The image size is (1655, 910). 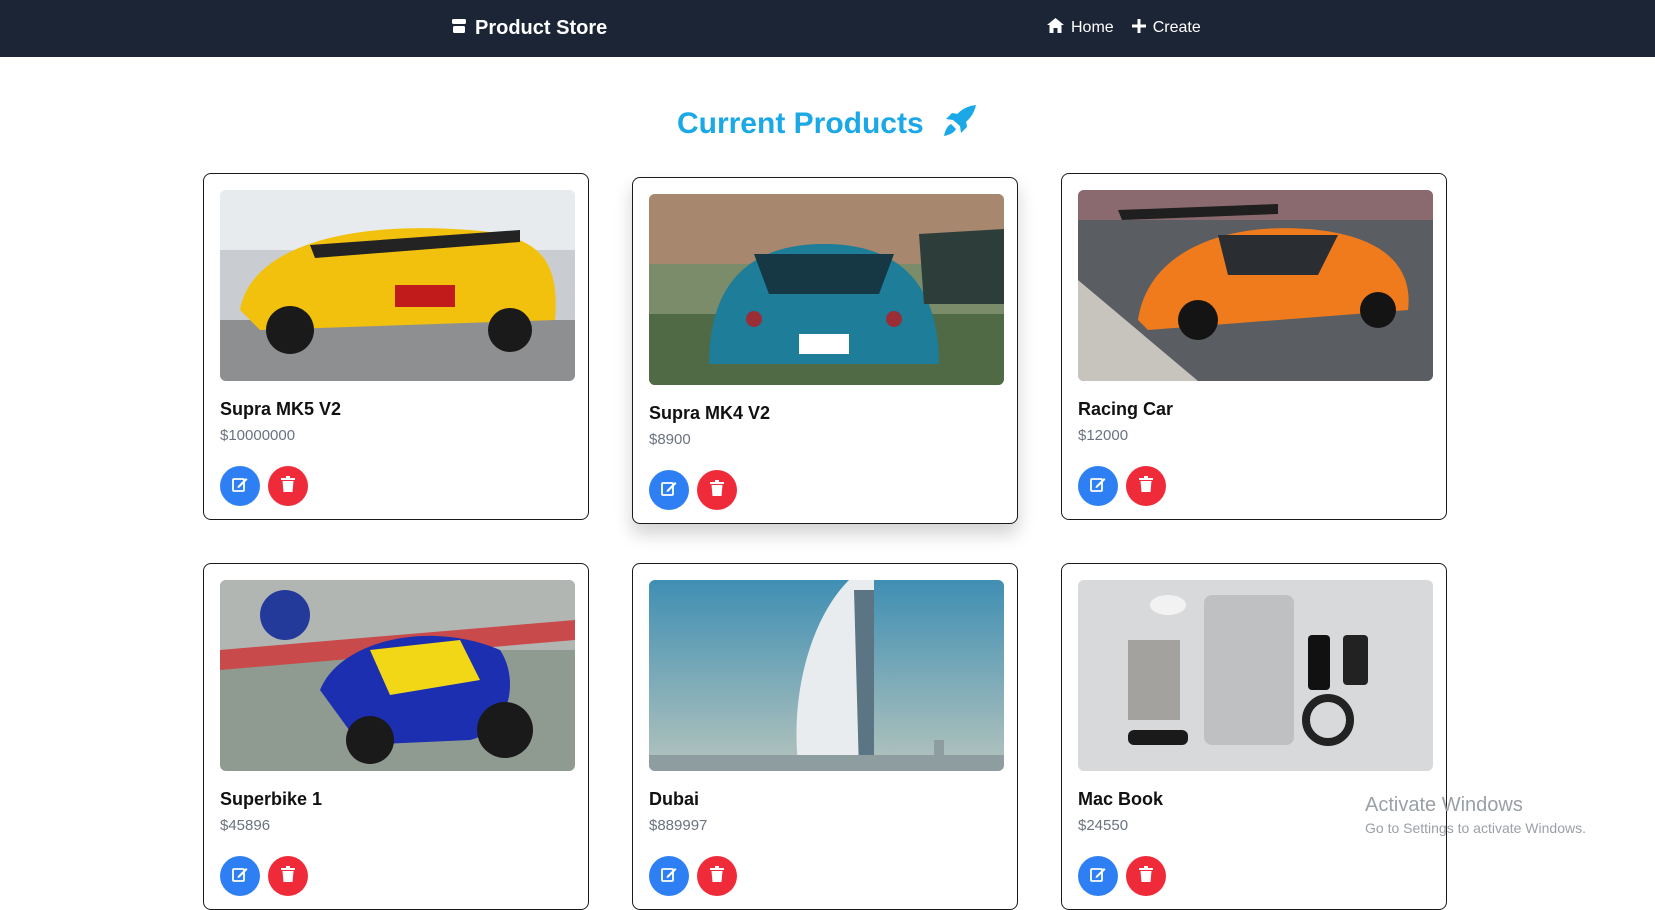 I want to click on nav-create: Create, so click(x=1166, y=28).